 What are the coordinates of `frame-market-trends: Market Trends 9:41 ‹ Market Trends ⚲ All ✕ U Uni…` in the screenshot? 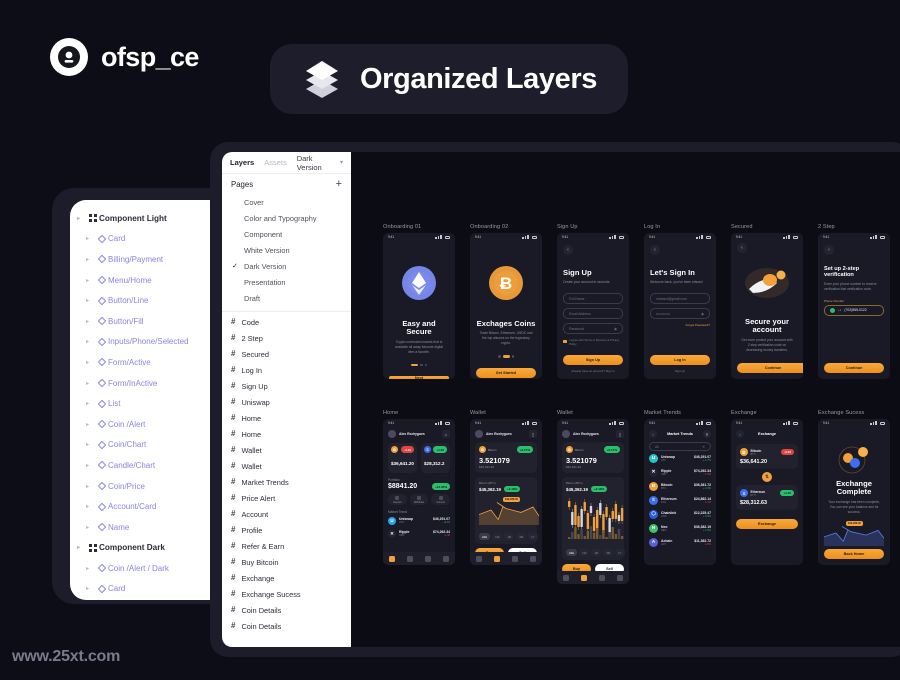 It's located at (680, 487).